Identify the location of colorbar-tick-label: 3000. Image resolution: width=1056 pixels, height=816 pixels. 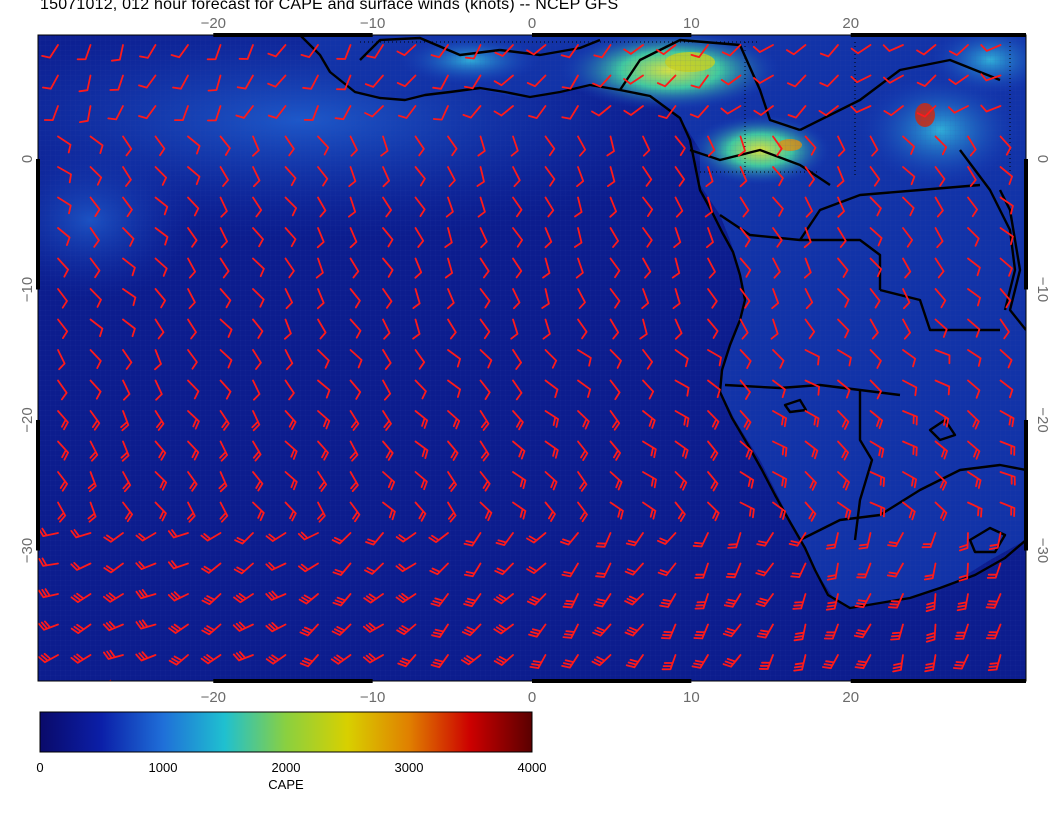
(409, 767).